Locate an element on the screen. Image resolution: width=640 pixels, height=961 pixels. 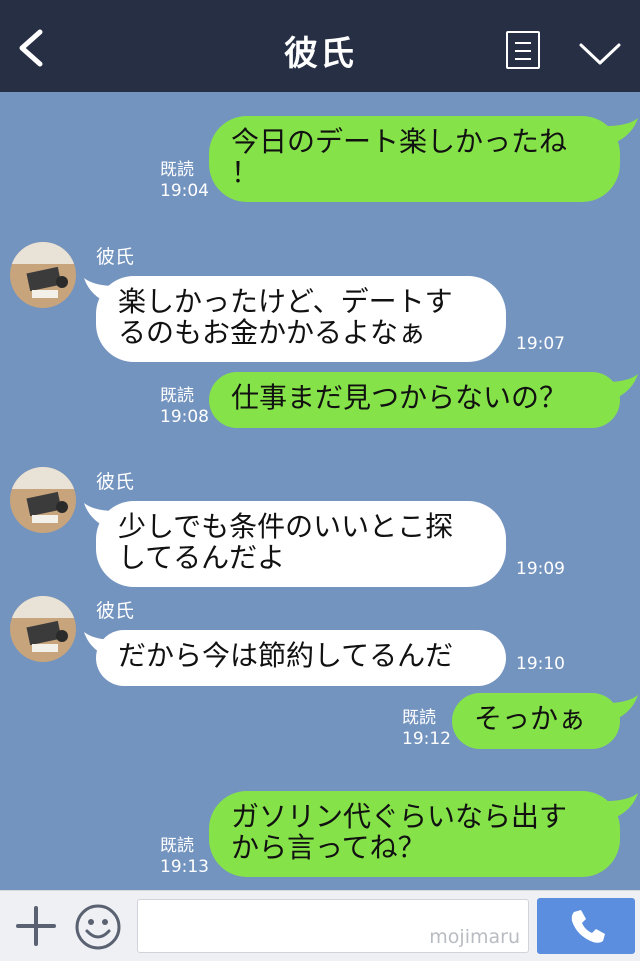
outgoing-message-bubble: そっかぁ is located at coordinates (536, 721).